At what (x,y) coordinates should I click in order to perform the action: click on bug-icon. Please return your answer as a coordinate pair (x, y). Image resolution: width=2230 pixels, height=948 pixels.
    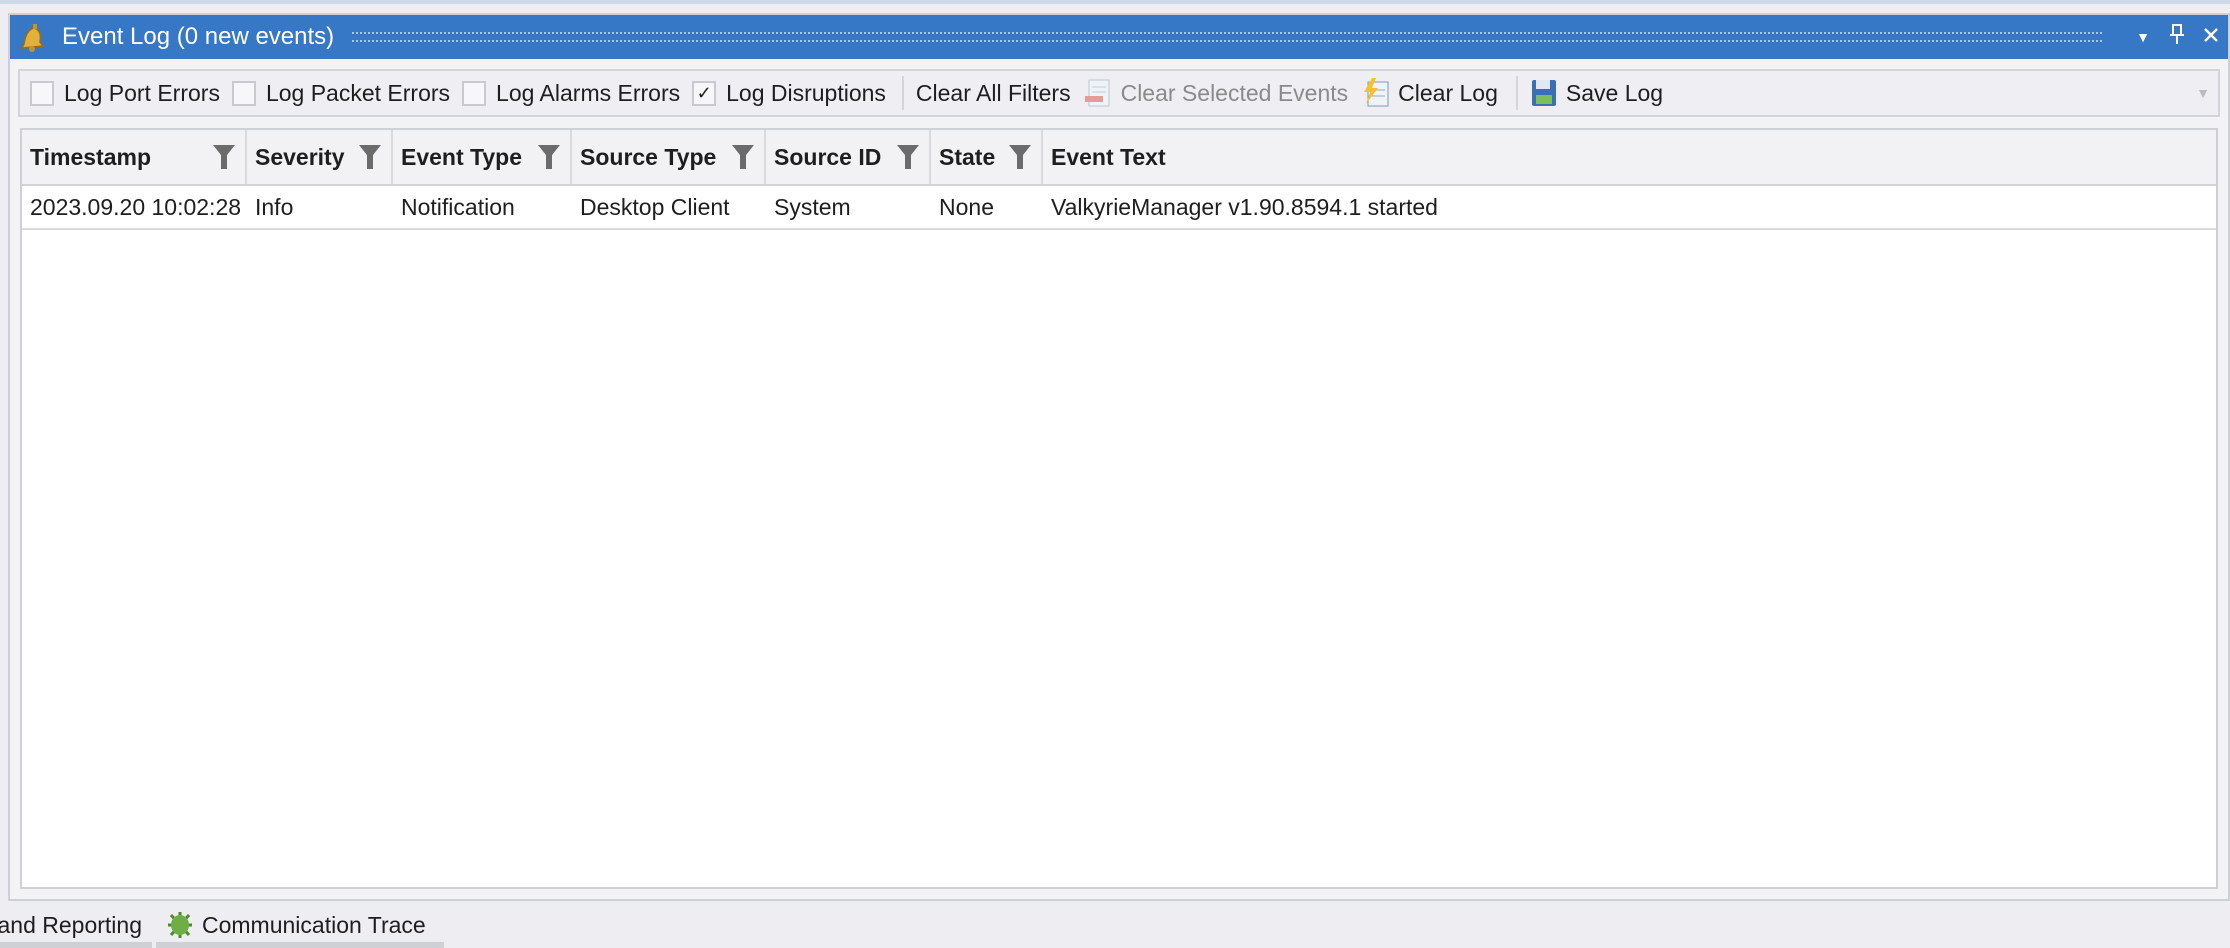
    Looking at the image, I should click on (180, 925).